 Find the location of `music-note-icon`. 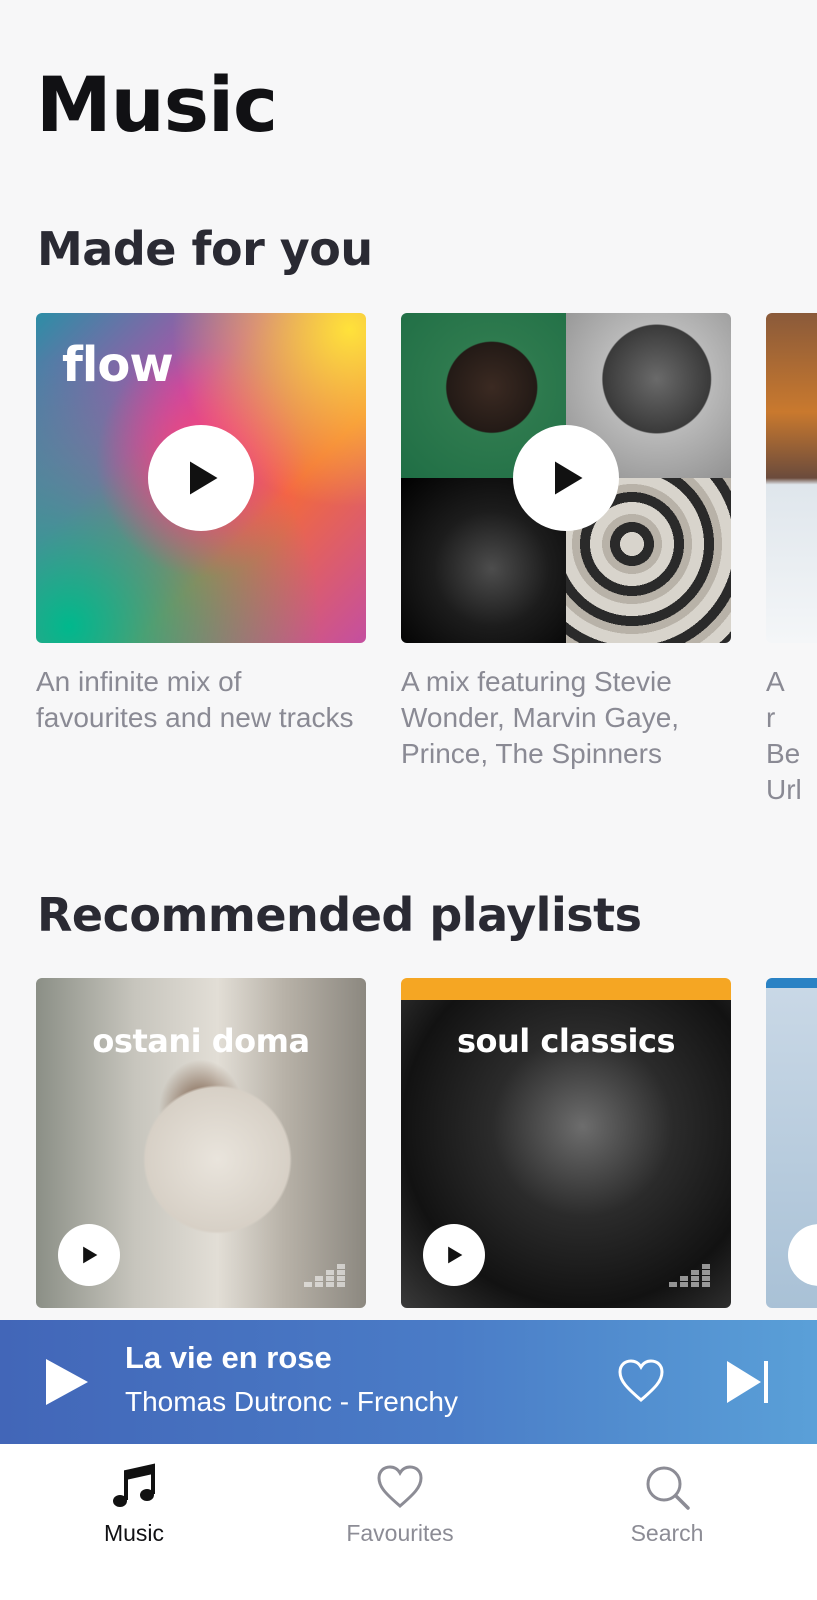

music-note-icon is located at coordinates (134, 1485).